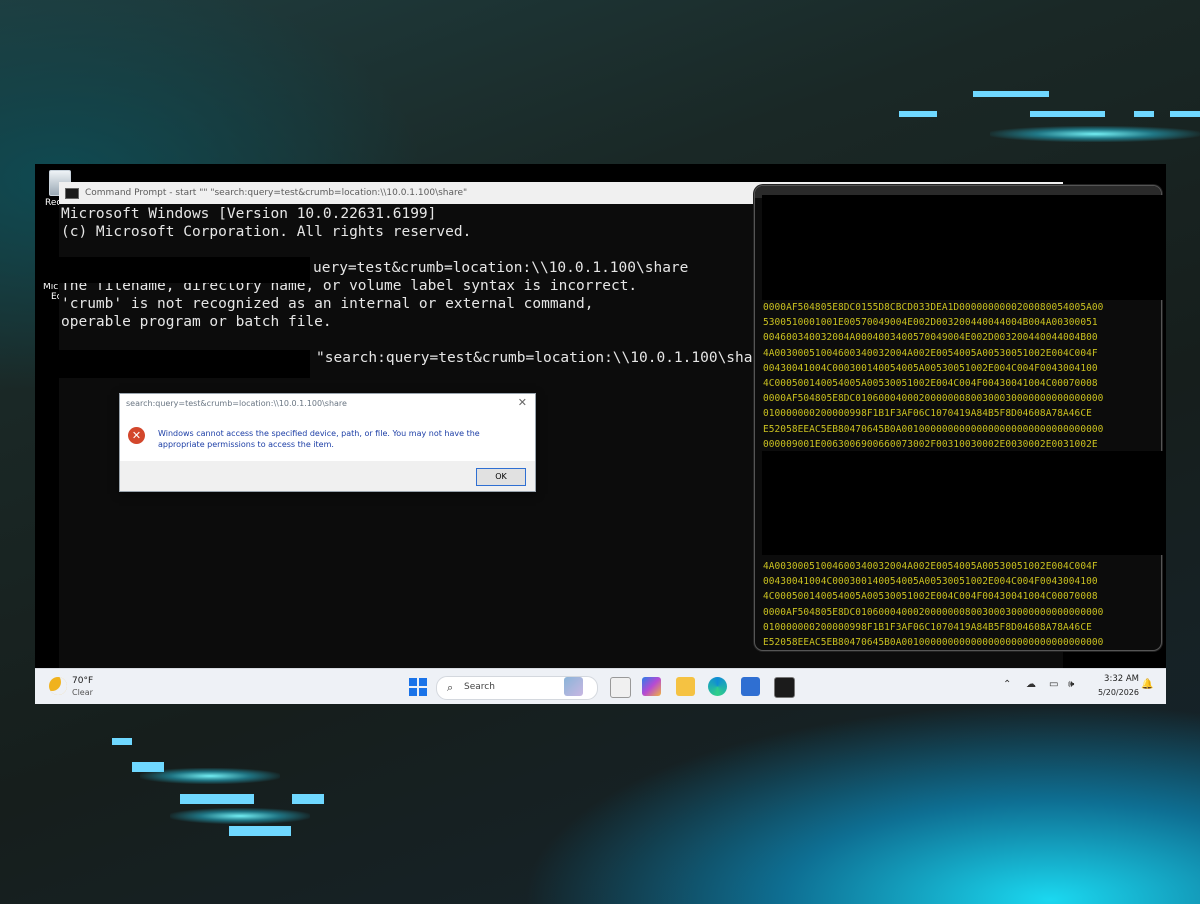 The image size is (1200, 904). I want to click on task-view-icon, so click(620, 687).